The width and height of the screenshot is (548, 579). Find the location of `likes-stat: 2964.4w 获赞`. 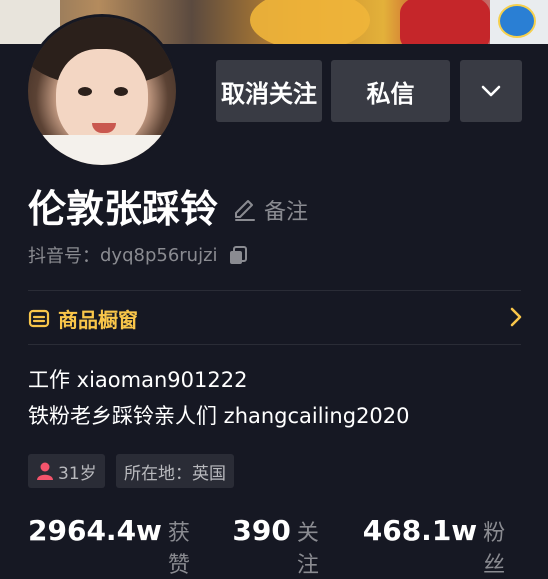

likes-stat: 2964.4w 获赞 is located at coordinates (118, 546).